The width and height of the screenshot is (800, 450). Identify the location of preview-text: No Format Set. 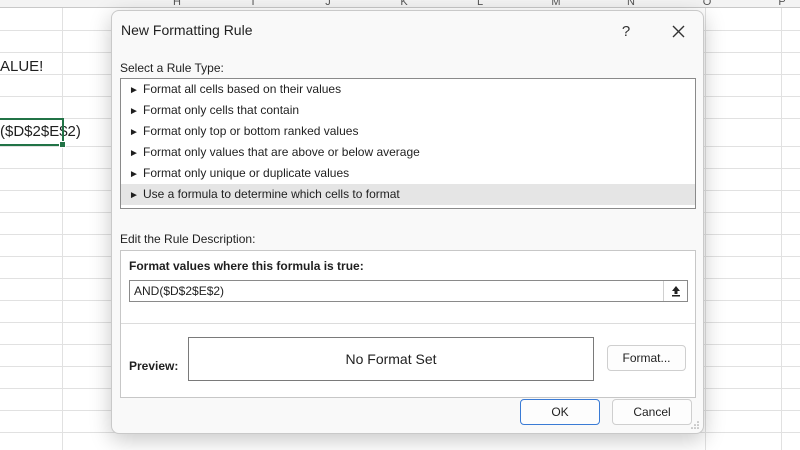
(391, 359).